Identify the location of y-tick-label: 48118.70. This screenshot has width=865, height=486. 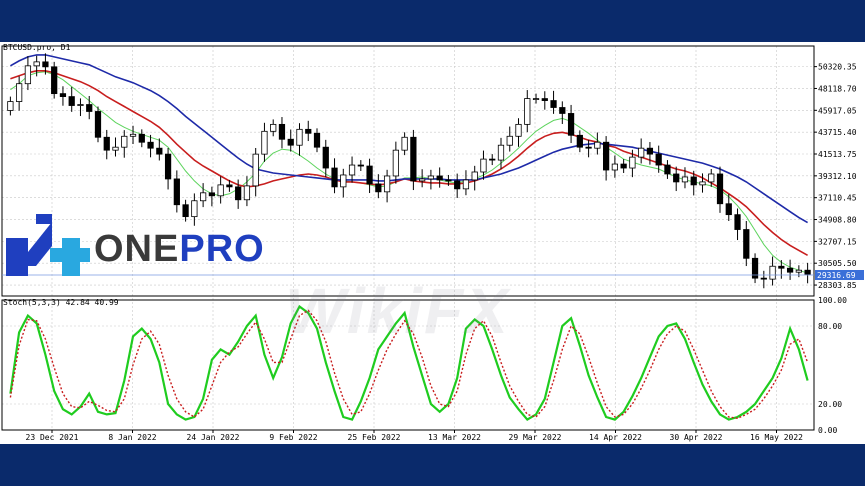
(837, 88).